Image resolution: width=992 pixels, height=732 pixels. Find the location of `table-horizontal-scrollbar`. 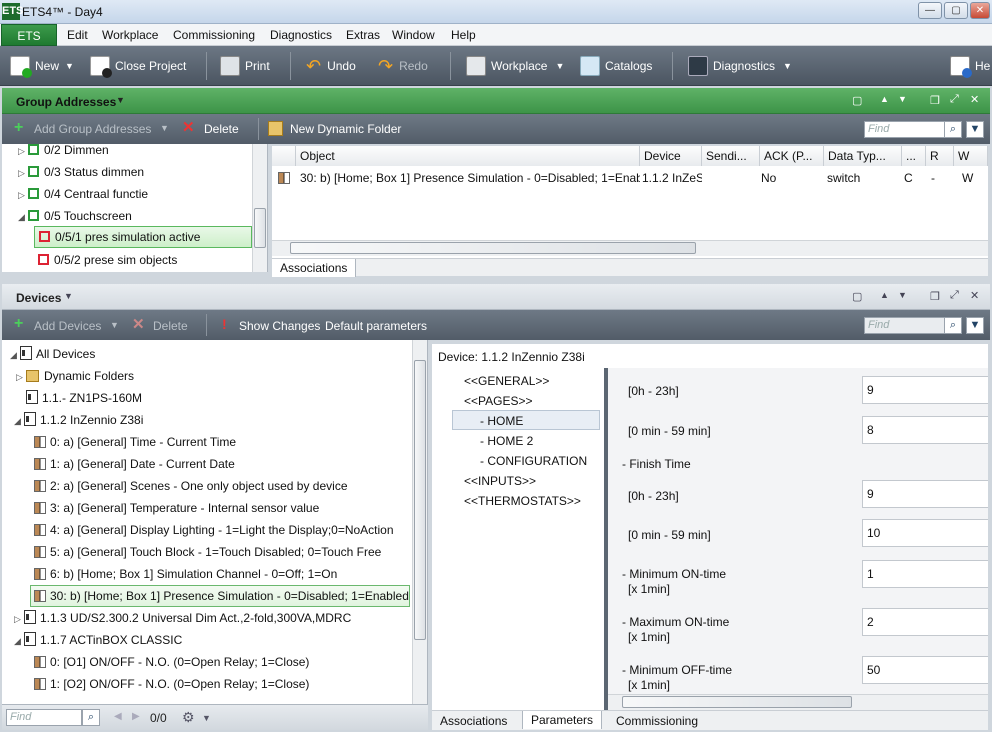

table-horizontal-scrollbar is located at coordinates (630, 248).